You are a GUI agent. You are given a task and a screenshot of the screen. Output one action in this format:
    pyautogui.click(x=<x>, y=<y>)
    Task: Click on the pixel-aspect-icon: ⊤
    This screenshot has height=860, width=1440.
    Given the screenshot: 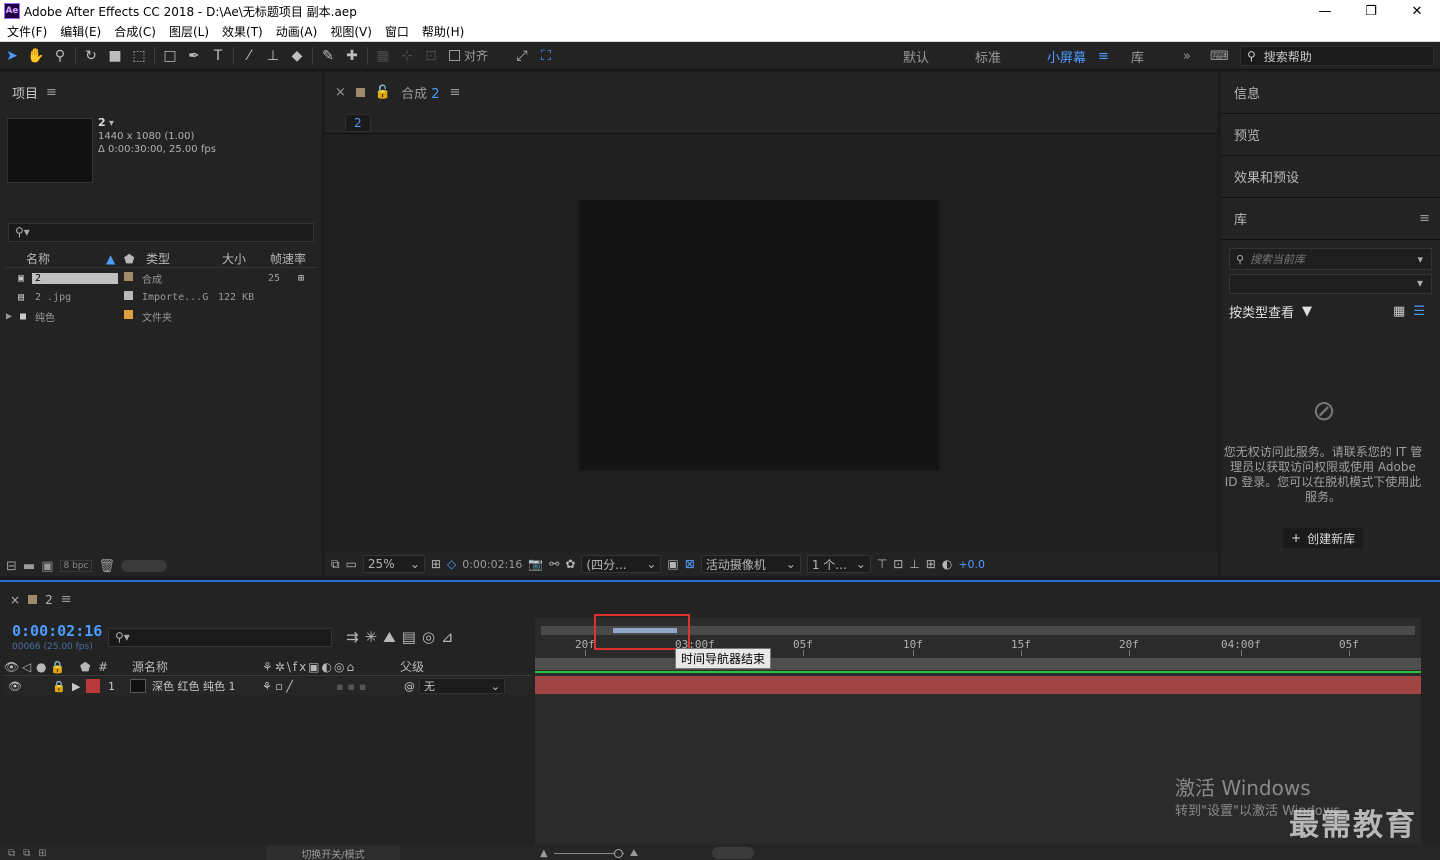 What is the action you would take?
    pyautogui.click(x=882, y=564)
    